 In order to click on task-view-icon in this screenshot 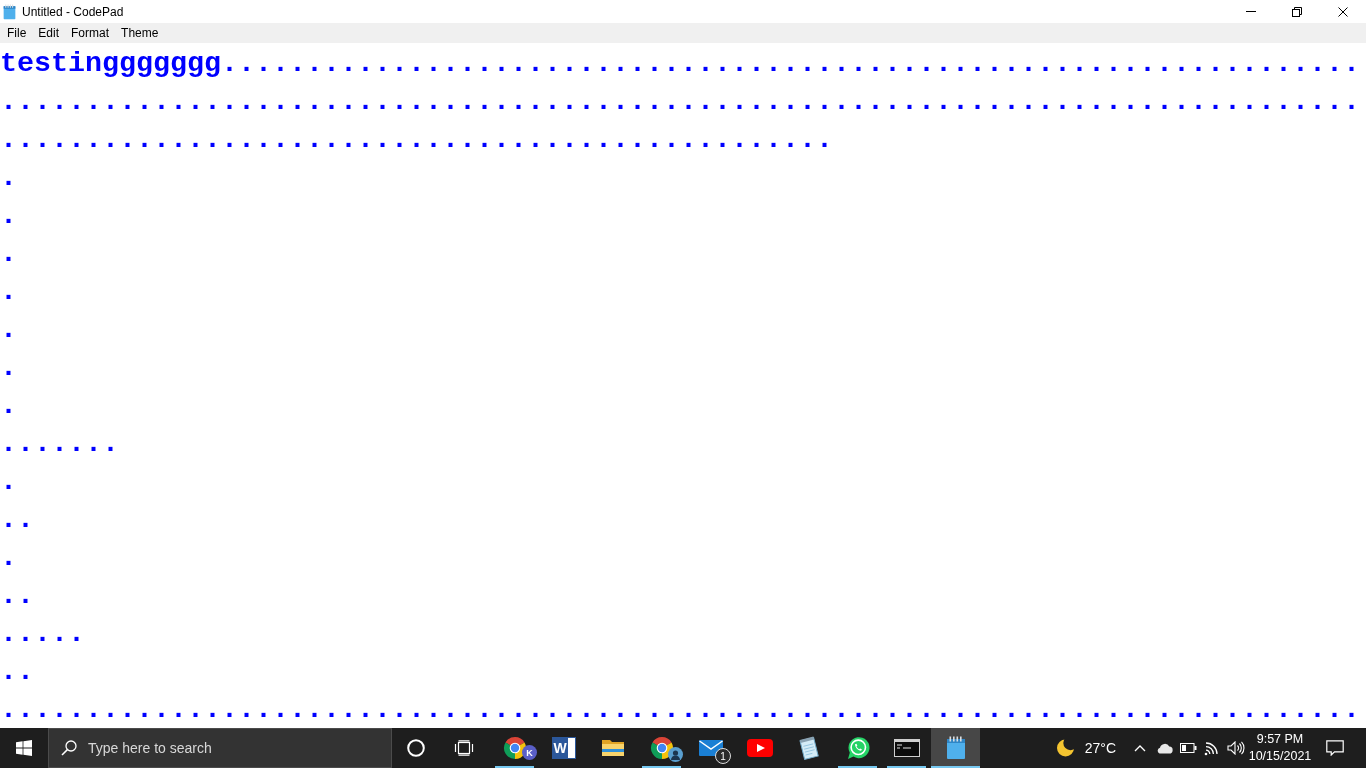, I will do `click(464, 748)`.